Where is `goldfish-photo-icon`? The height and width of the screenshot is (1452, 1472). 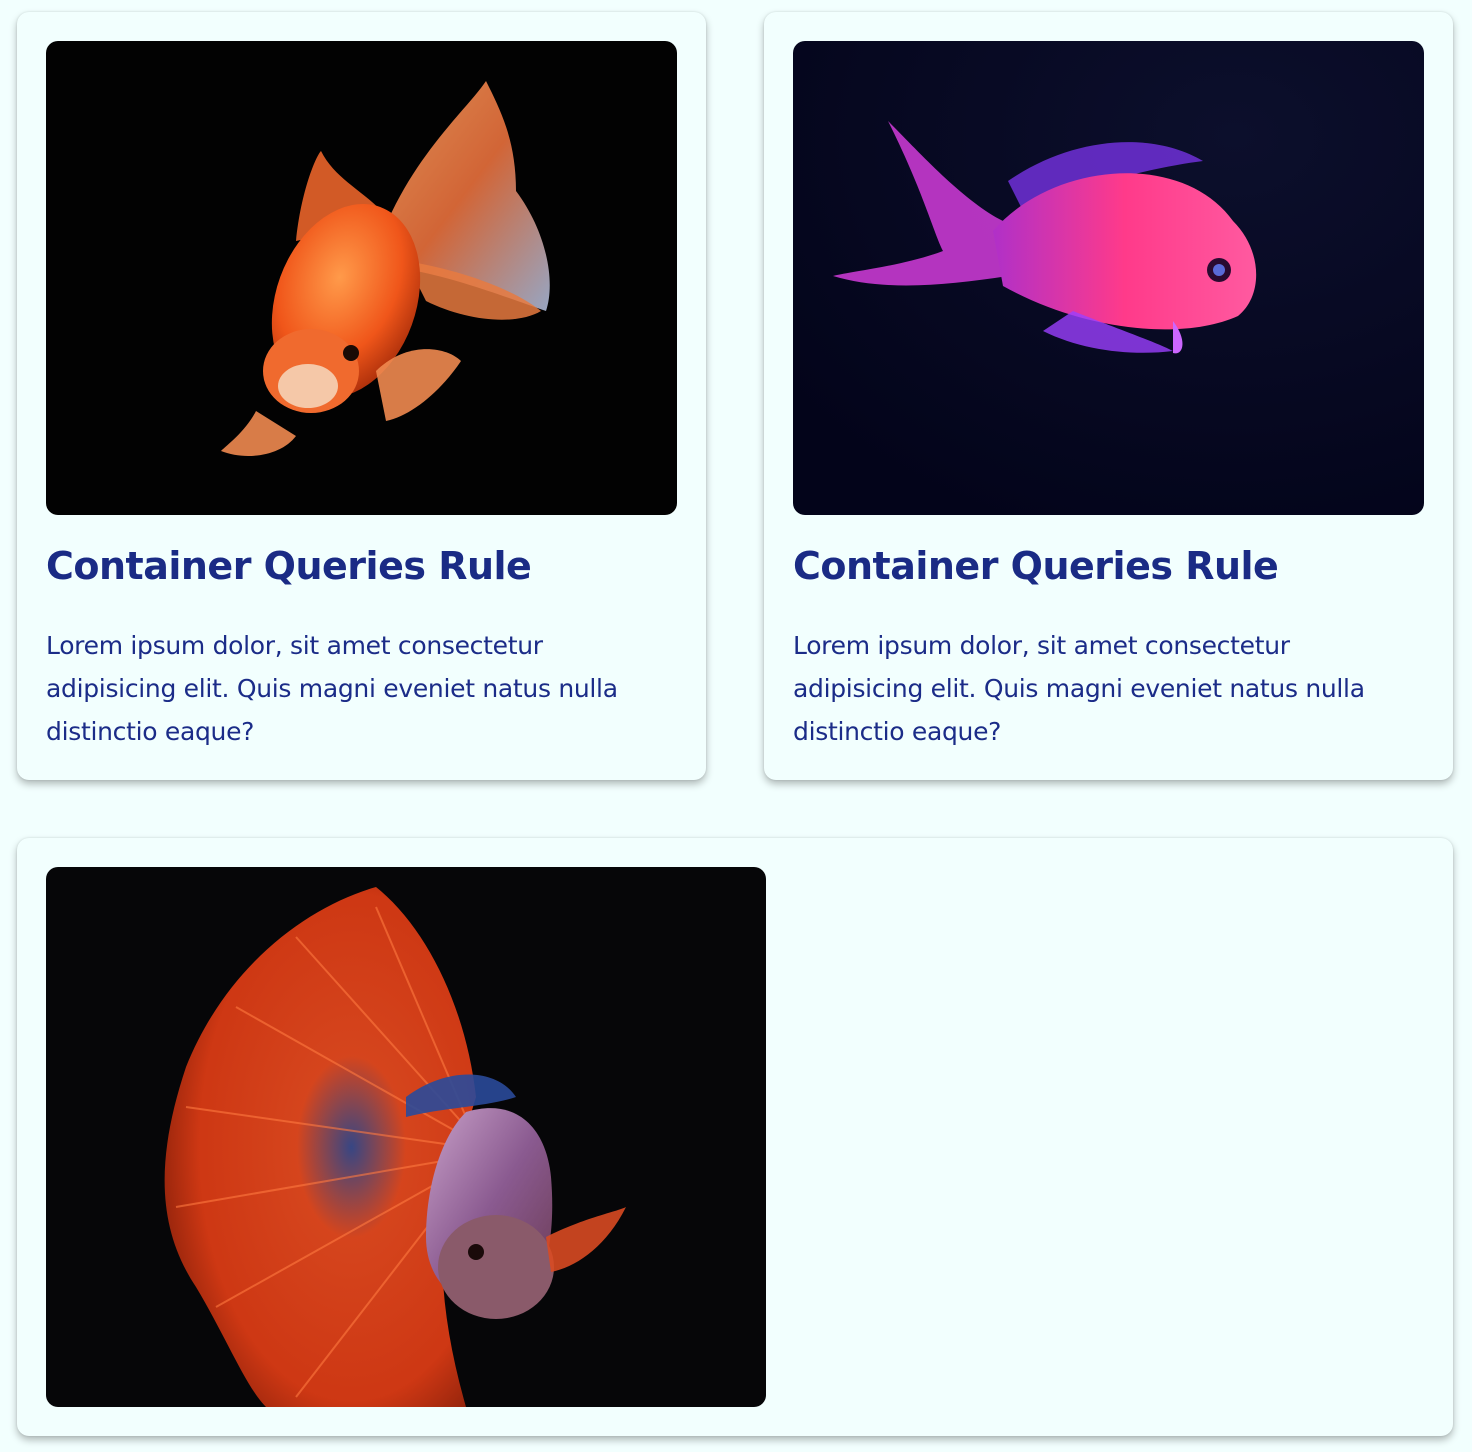 goldfish-photo-icon is located at coordinates (361, 278).